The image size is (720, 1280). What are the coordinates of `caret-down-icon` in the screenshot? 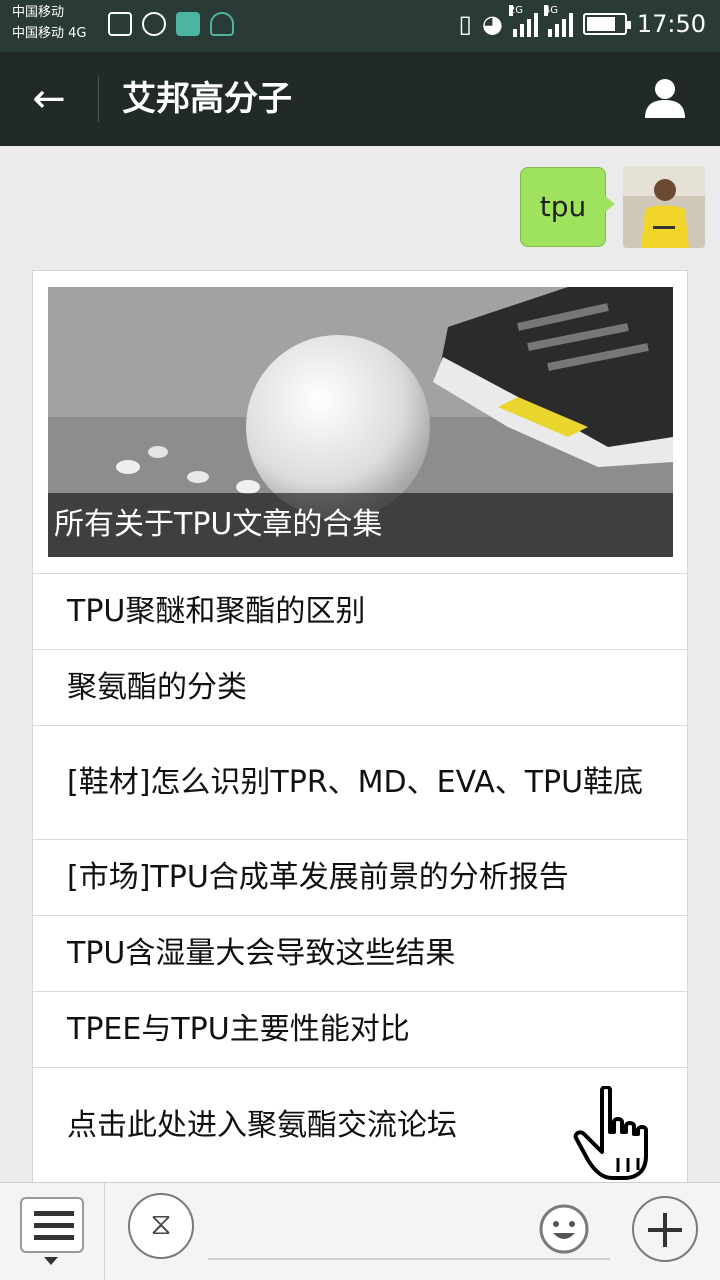 It's located at (51, 1261).